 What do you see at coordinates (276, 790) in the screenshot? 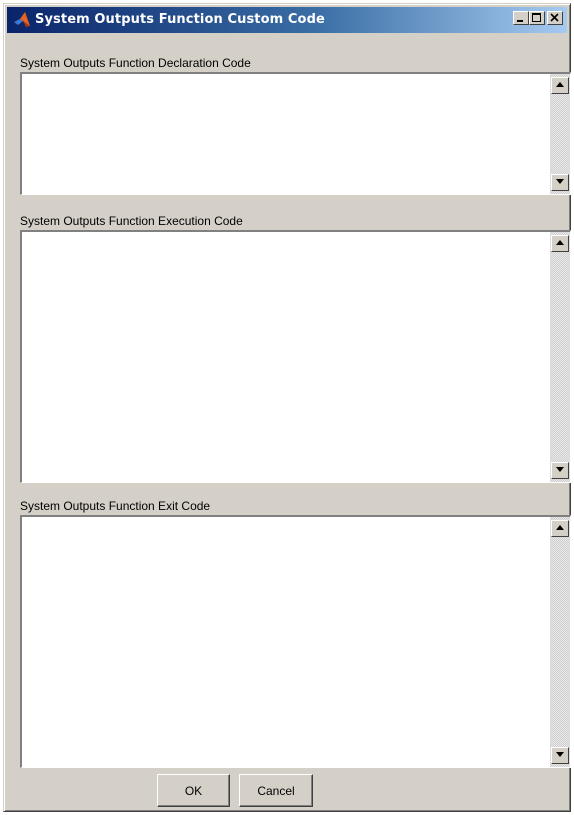
I see `cancel-button: Cancel` at bounding box center [276, 790].